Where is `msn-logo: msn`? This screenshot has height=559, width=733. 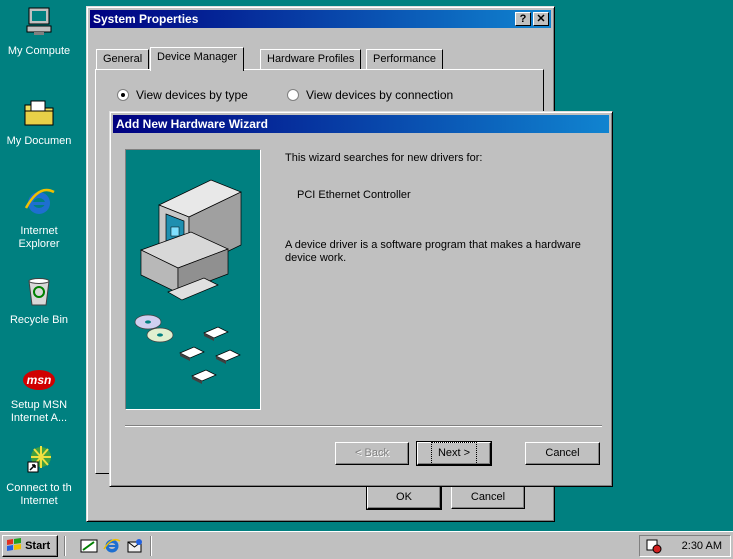 msn-logo: msn is located at coordinates (39, 380).